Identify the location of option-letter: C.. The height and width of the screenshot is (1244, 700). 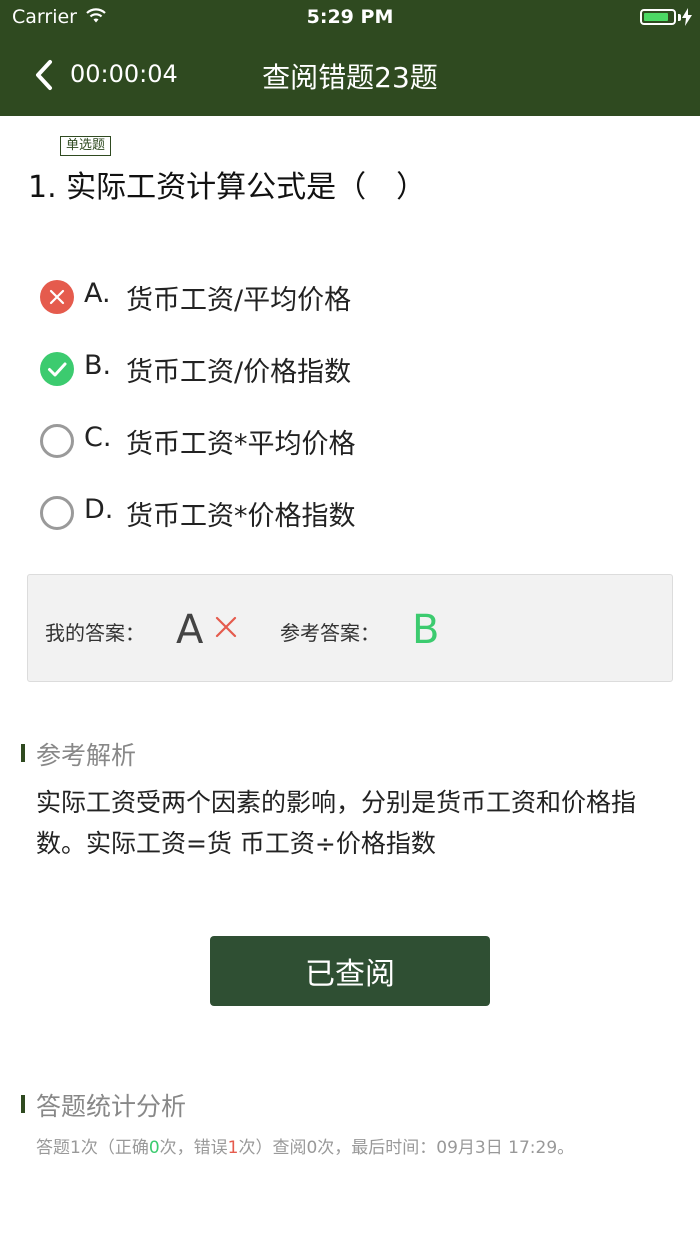
(98, 437).